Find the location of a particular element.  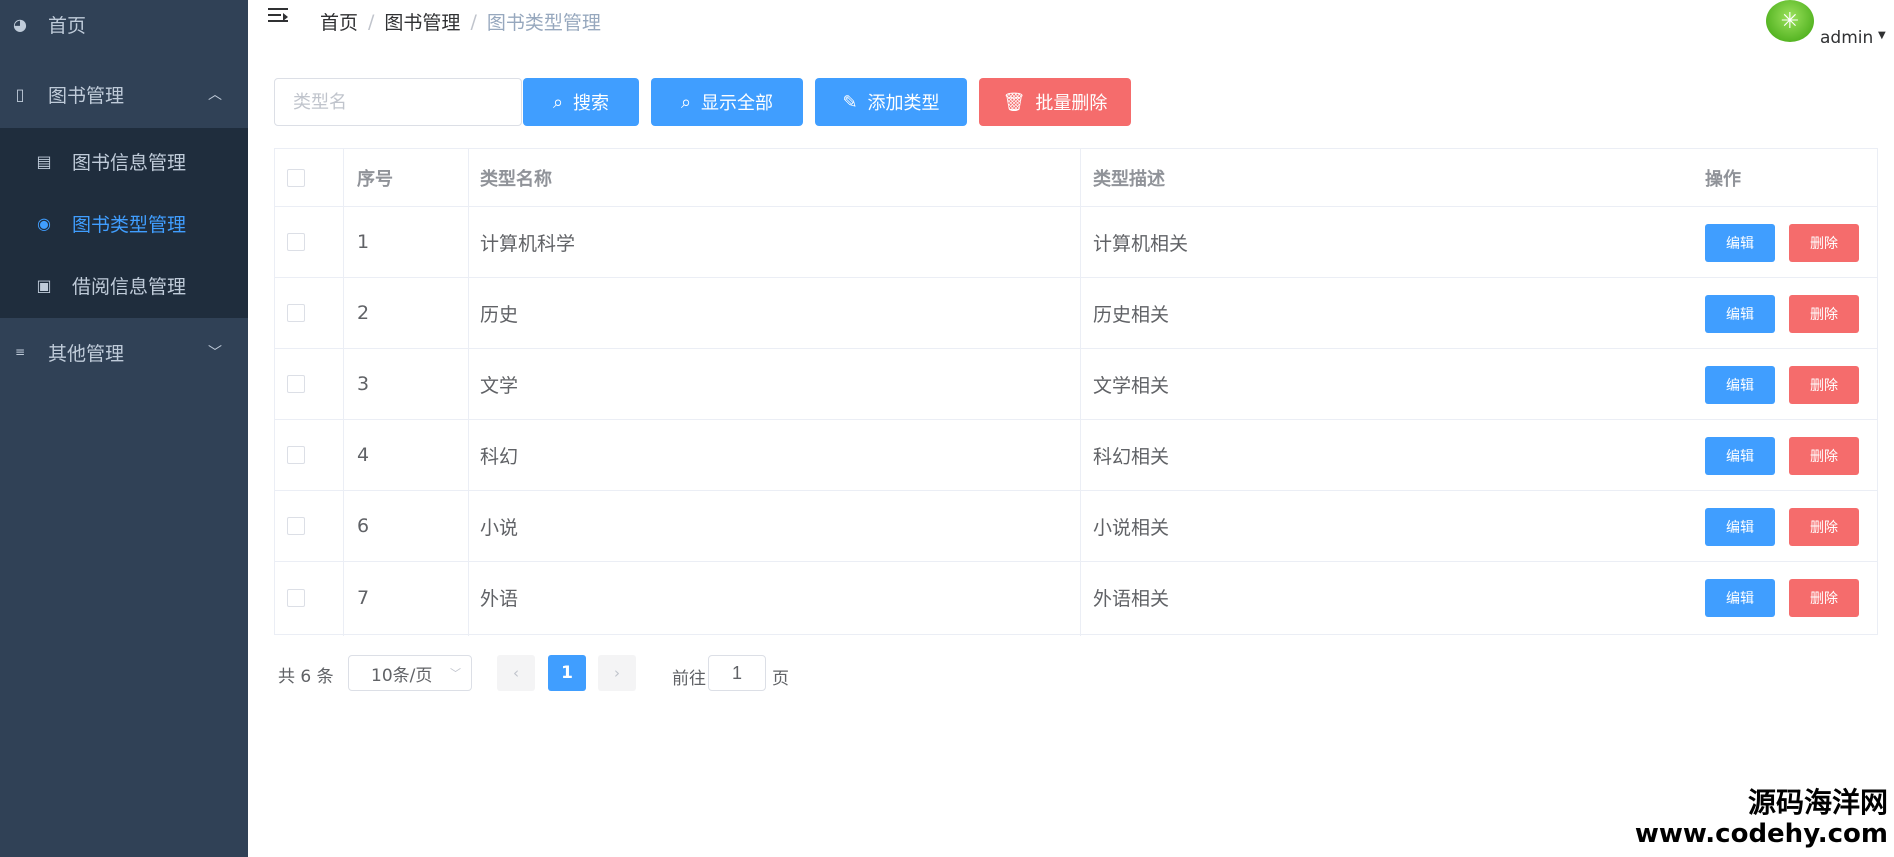

sidebar-item-label: 图书类型管理 is located at coordinates (129, 224).